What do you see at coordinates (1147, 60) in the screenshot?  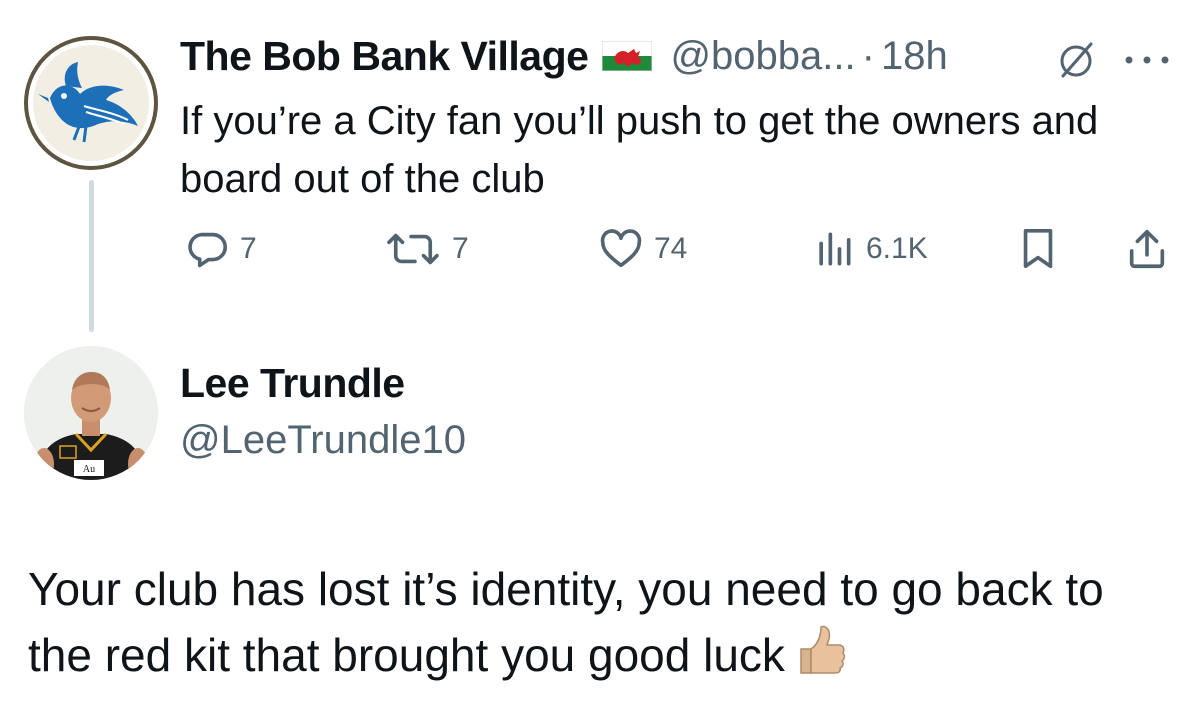 I see `more-dots-icon` at bounding box center [1147, 60].